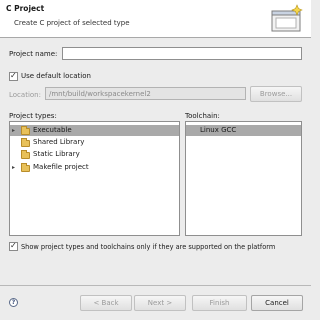  I want to click on use-default-location-checkbox, so click(13, 76).